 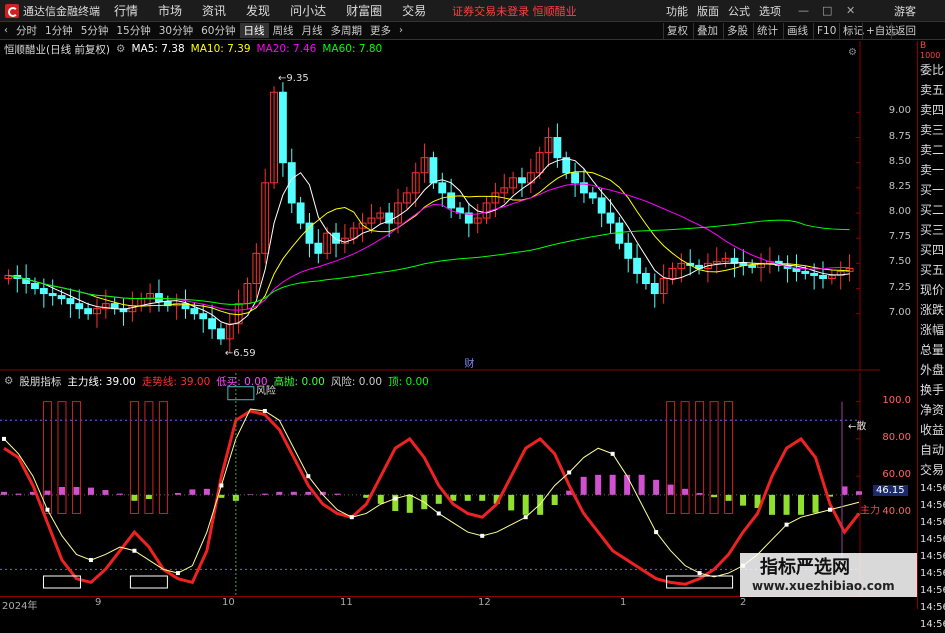 What do you see at coordinates (677, 11) in the screenshot?
I see `menu-functions: 功能` at bounding box center [677, 11].